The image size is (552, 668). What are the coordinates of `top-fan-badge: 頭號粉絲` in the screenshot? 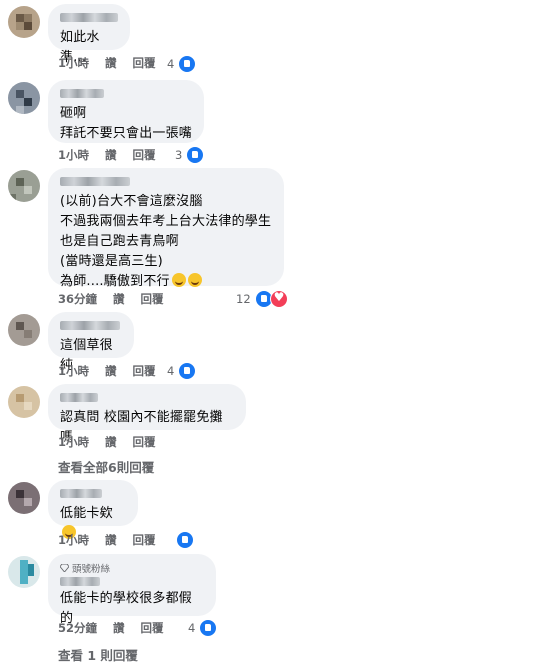 It's located at (132, 568).